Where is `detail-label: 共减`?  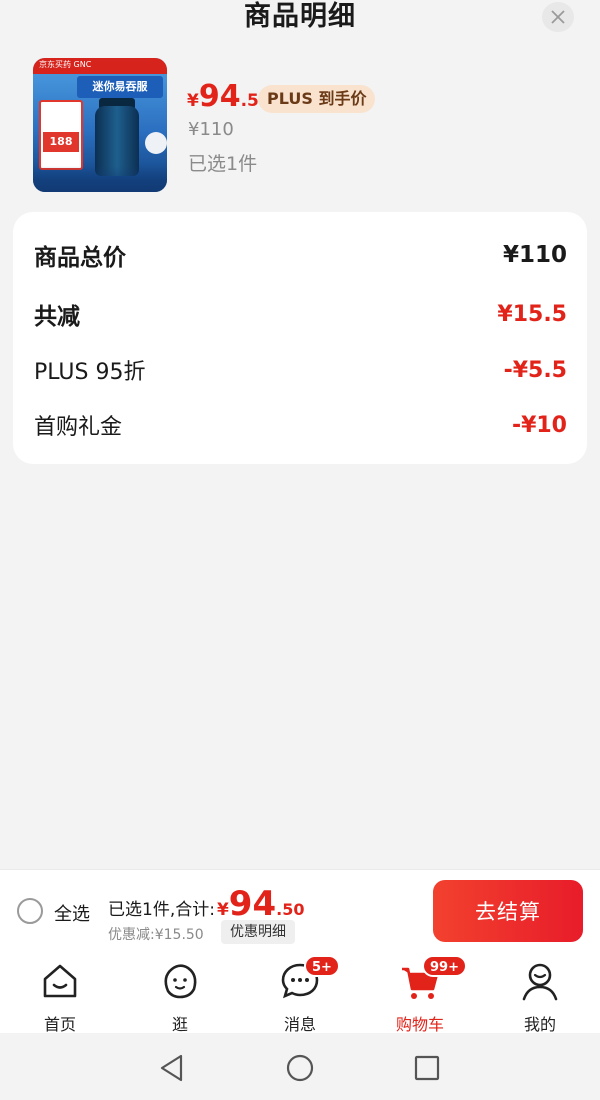
detail-label: 共减 is located at coordinates (57, 317).